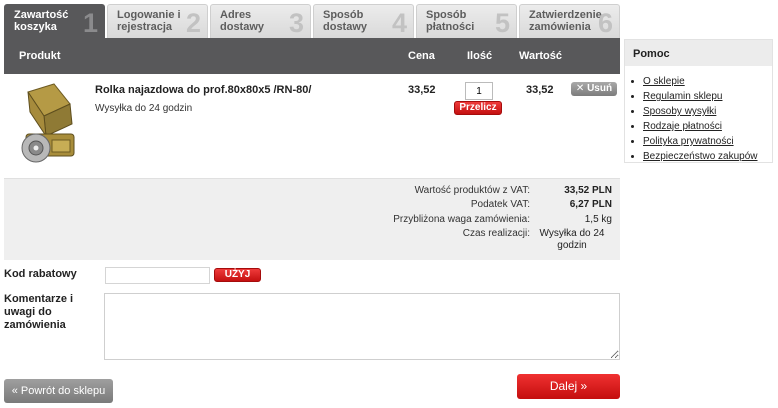 This screenshot has height=408, width=778. Describe the element at coordinates (40, 56) in the screenshot. I see `header-product: Produkt` at that location.